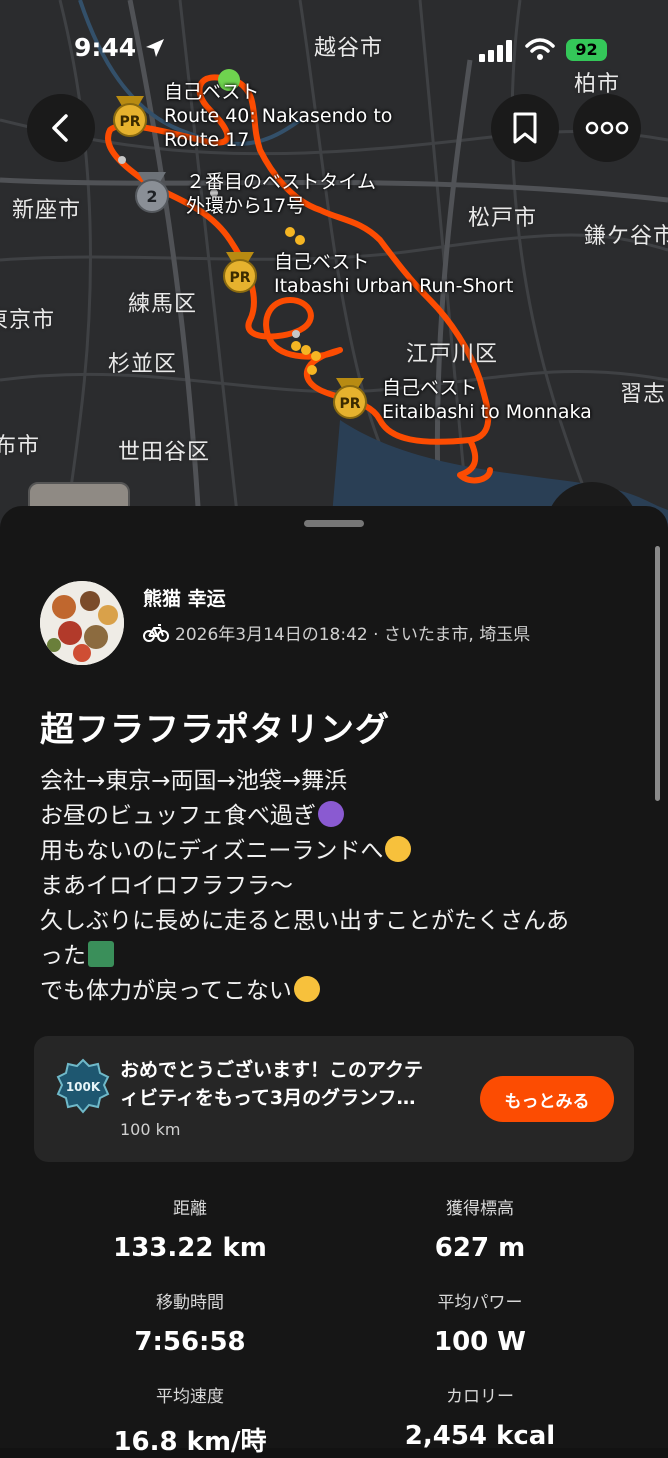  What do you see at coordinates (495, 51) in the screenshot?
I see `cellular-signal-icon` at bounding box center [495, 51].